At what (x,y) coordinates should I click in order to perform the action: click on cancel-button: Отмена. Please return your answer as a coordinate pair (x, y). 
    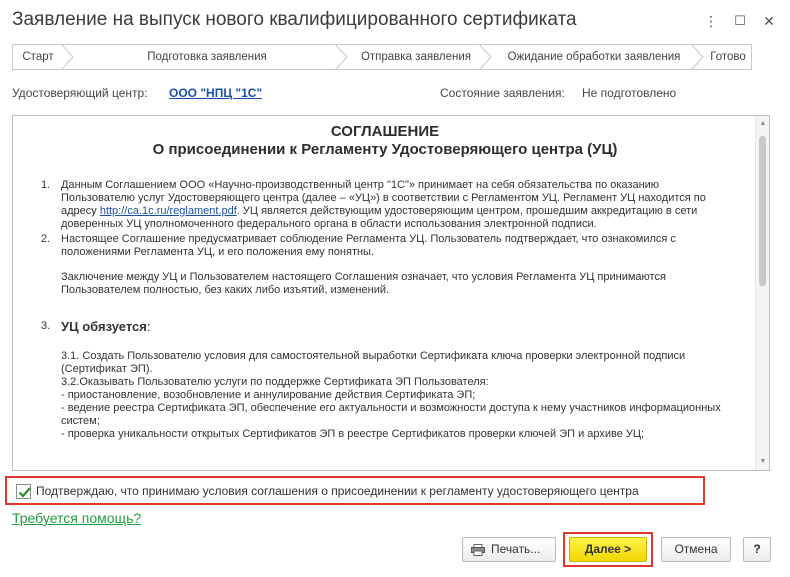
    Looking at the image, I should click on (696, 549).